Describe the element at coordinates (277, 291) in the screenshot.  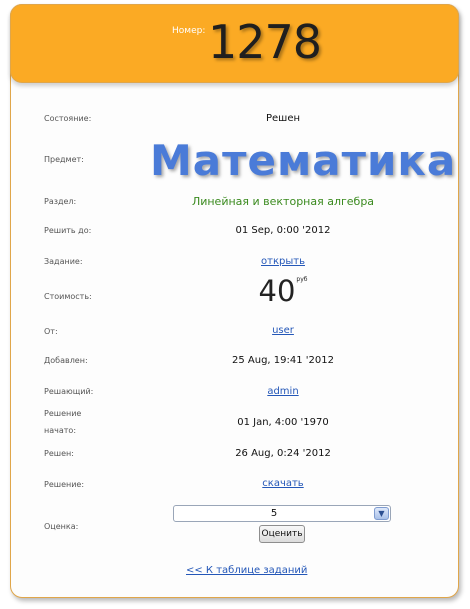
I see `cost-value: 40` at that location.